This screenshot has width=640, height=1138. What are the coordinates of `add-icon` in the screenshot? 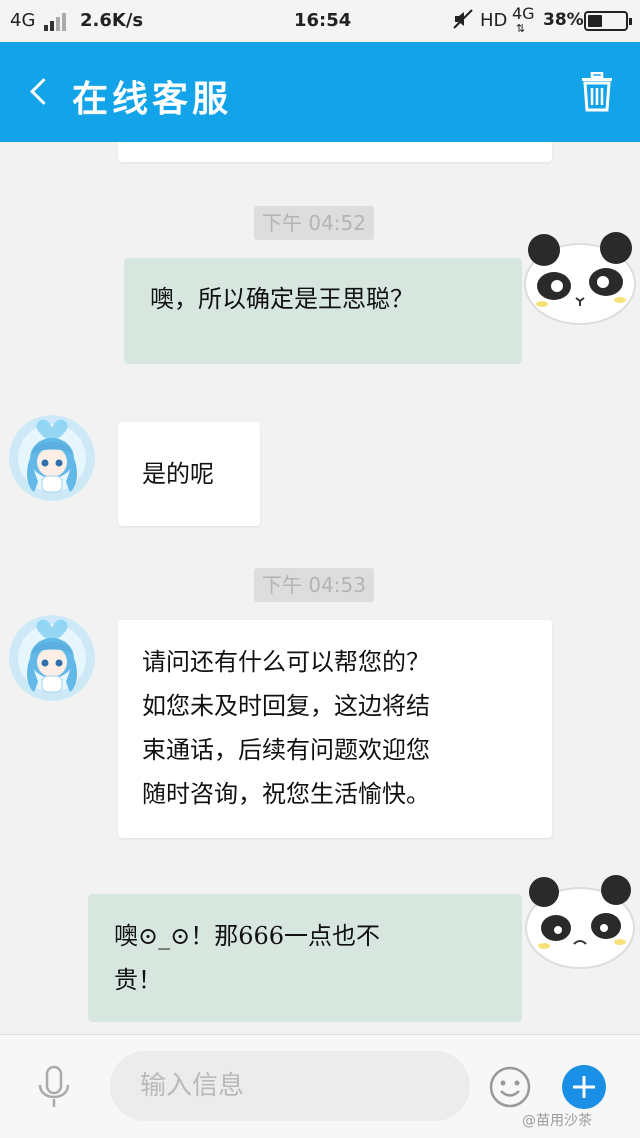 It's located at (584, 1087).